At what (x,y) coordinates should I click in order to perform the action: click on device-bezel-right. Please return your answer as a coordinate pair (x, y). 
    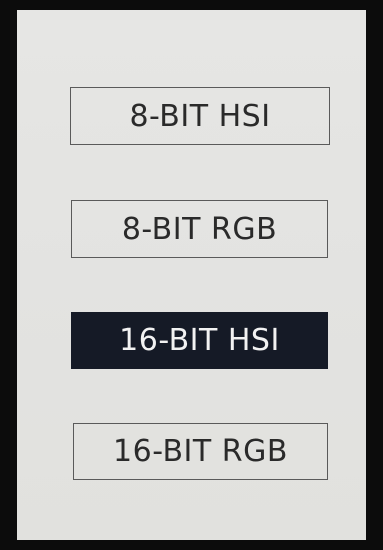
    Looking at the image, I should click on (374, 275).